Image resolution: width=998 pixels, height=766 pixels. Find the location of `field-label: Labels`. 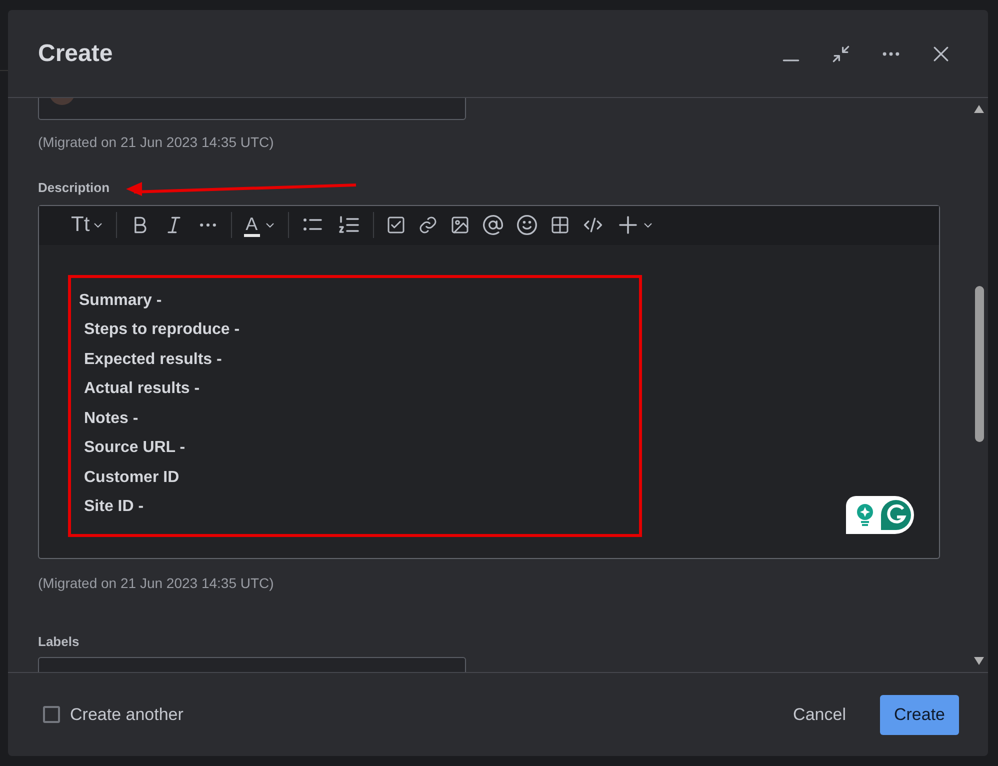

field-label: Labels is located at coordinates (59, 641).